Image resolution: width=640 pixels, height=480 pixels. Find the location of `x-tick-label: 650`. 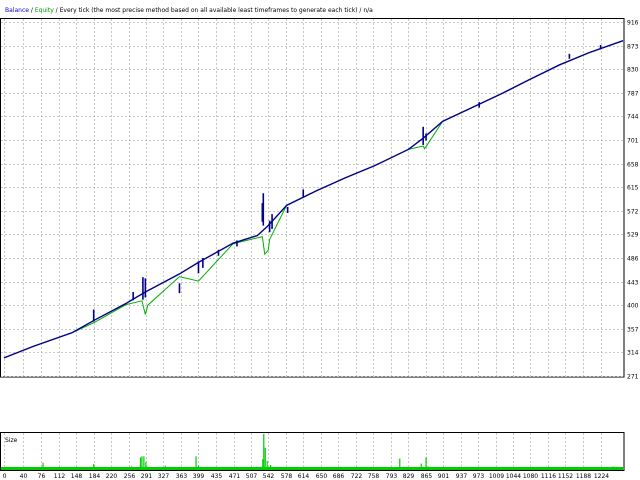

x-tick-label: 650 is located at coordinates (322, 476).